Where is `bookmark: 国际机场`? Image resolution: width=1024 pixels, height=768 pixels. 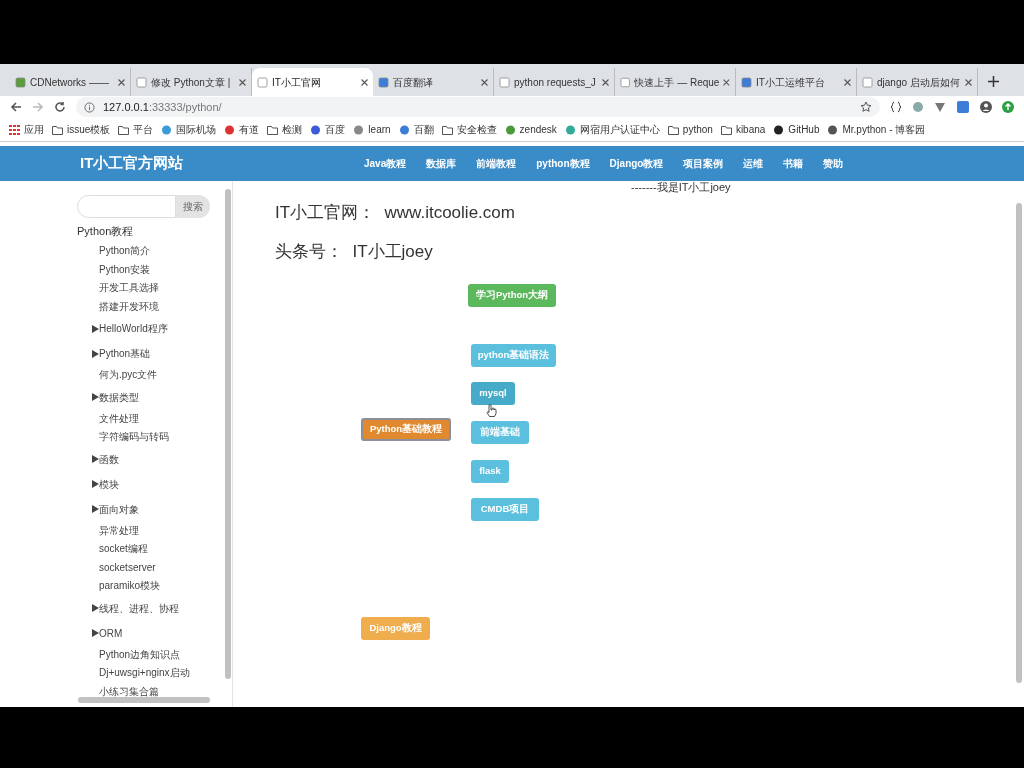 bookmark: 国际机场 is located at coordinates (189, 129).